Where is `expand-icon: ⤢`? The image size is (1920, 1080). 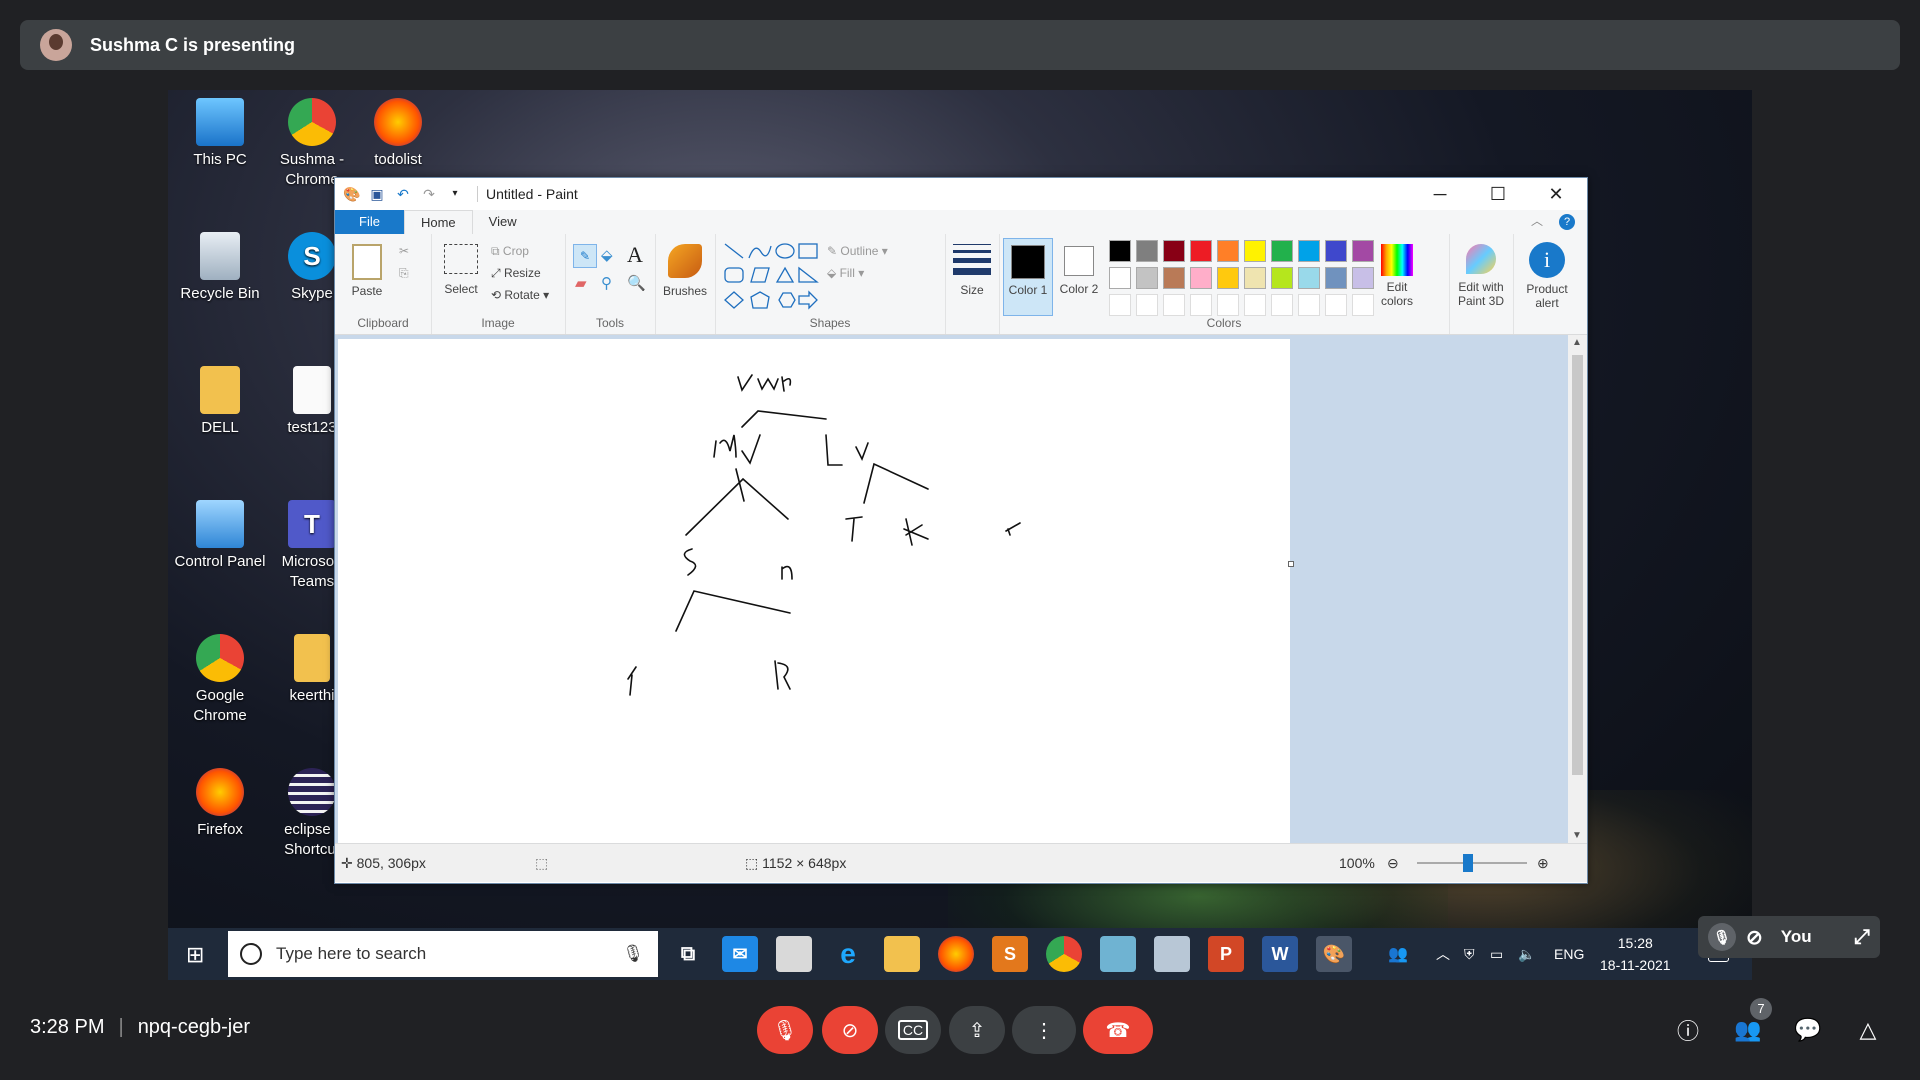
expand-icon: ⤢ is located at coordinates (1862, 937).